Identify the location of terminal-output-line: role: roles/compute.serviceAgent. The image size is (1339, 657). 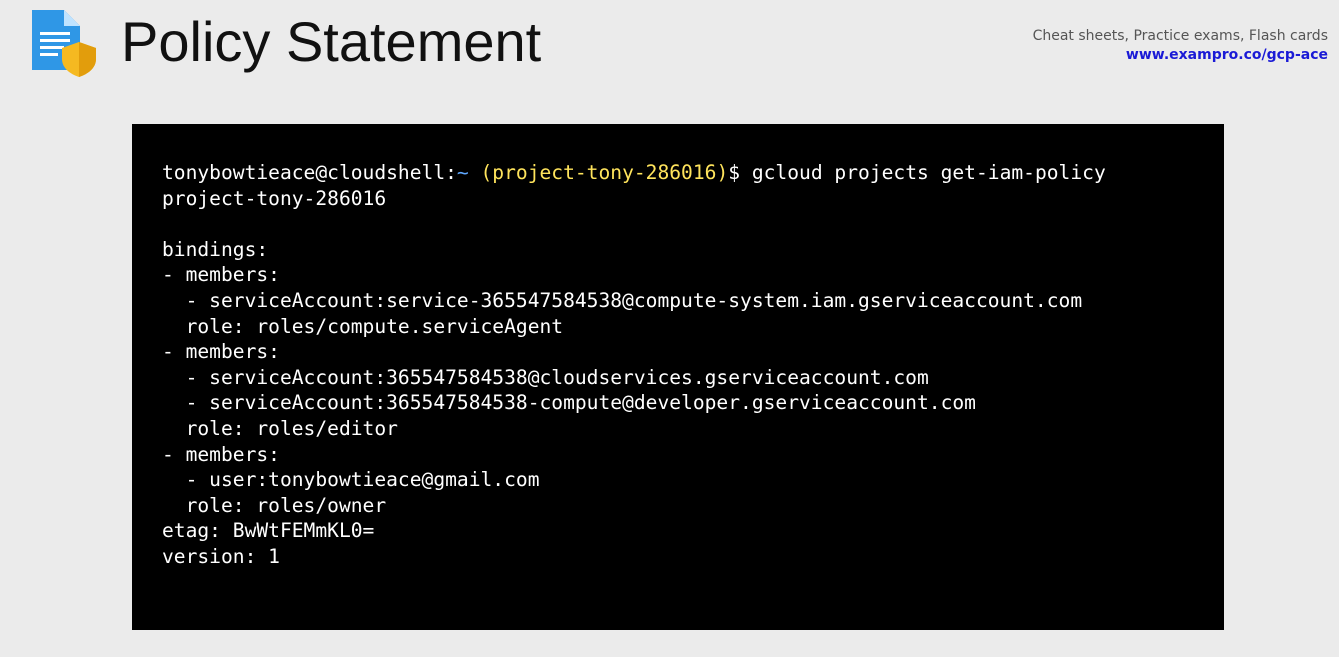
(363, 326).